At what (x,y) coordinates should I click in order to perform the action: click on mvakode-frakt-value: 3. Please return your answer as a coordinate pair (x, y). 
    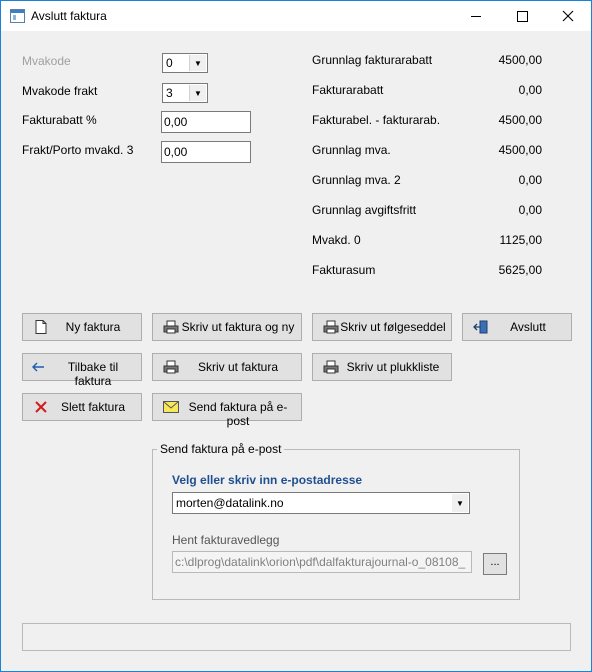
    Looking at the image, I should click on (169, 93).